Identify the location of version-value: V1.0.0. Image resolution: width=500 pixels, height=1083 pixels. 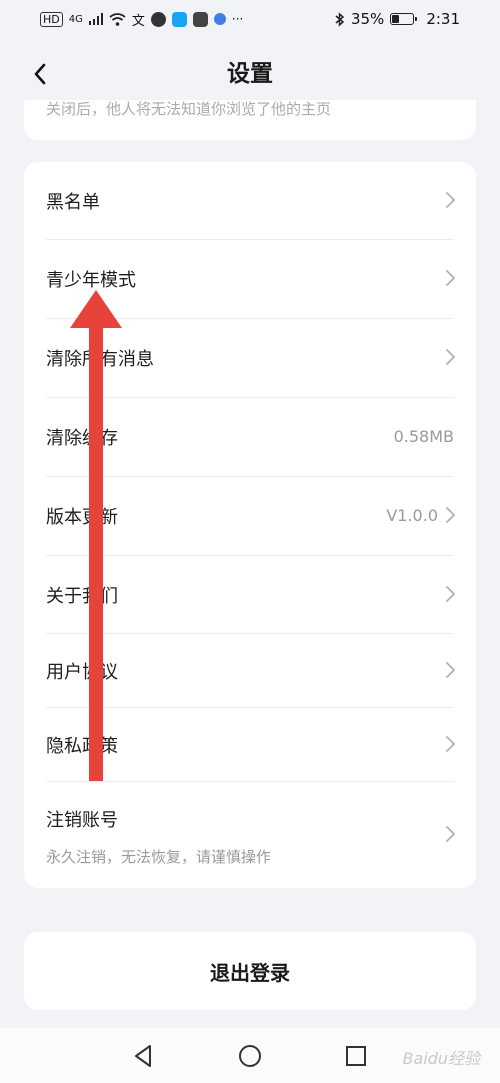
(412, 515).